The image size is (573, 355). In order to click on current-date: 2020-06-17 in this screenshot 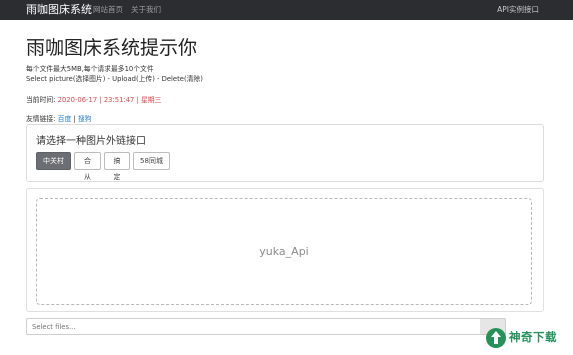, I will do `click(77, 100)`.